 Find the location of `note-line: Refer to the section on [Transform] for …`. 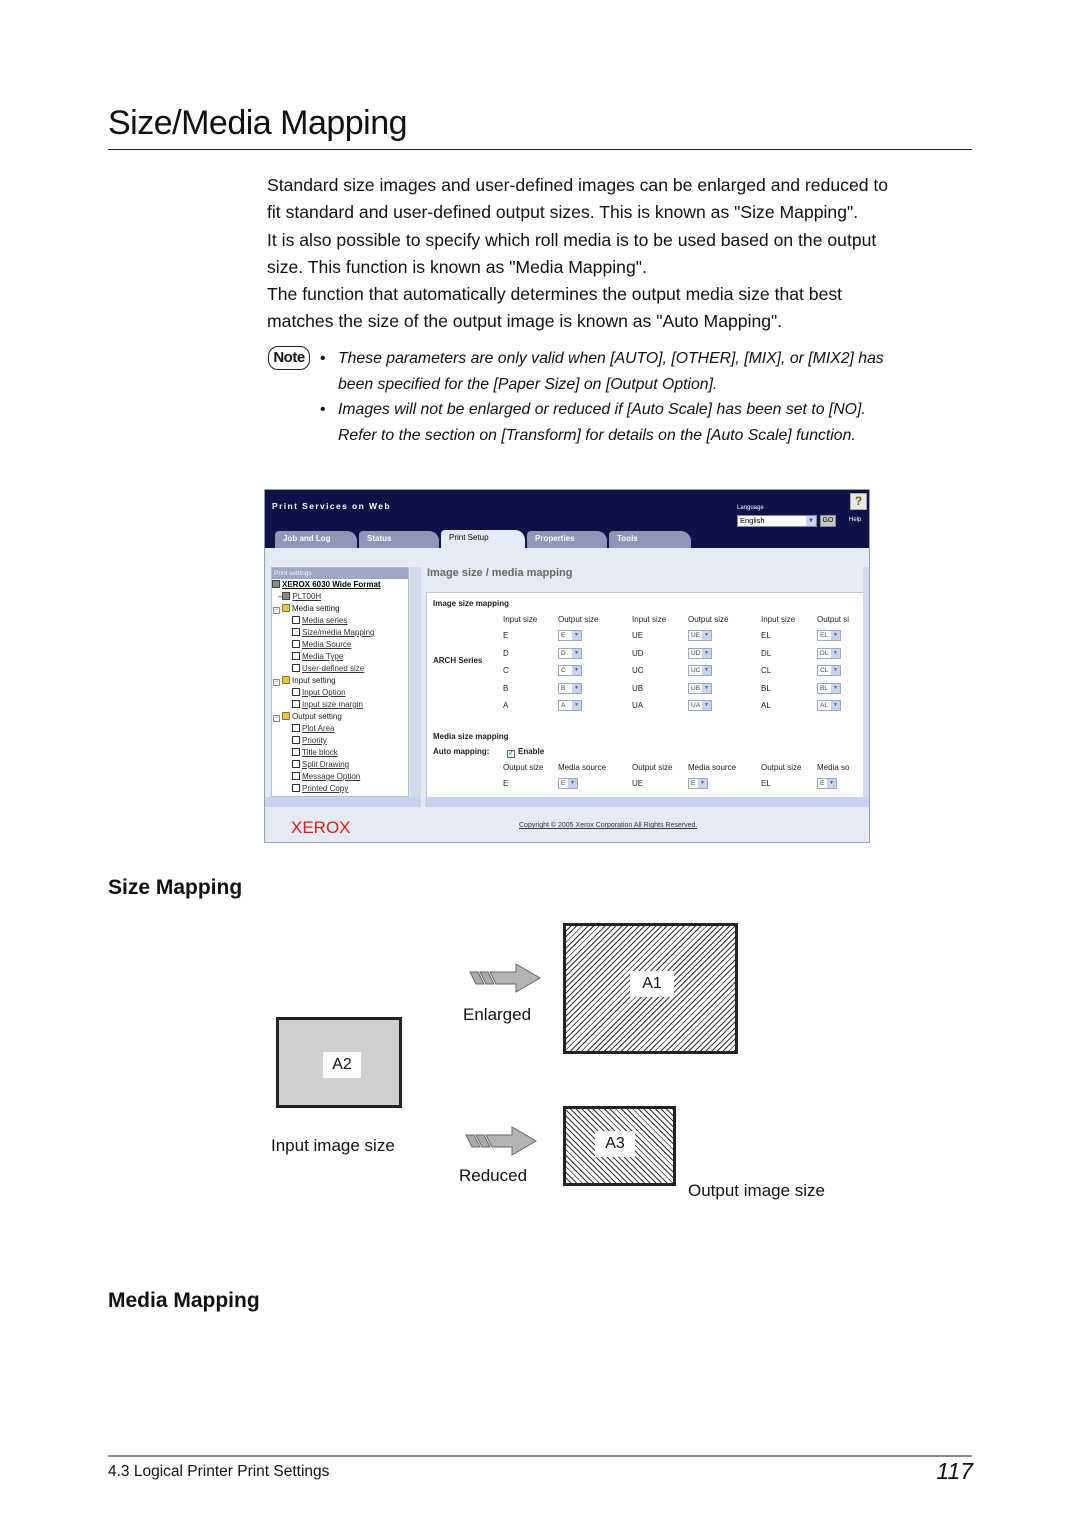

note-line: Refer to the section on [Transform] for … is located at coordinates (597, 435).